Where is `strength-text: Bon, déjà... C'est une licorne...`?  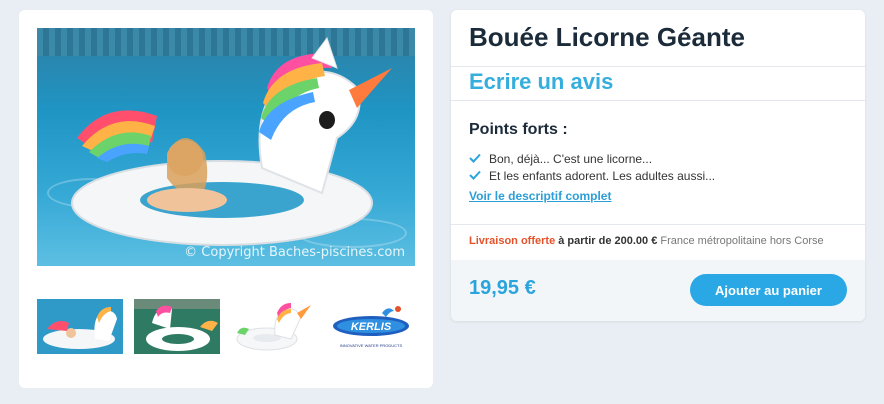 strength-text: Bon, déjà... C'est une licorne... is located at coordinates (571, 159).